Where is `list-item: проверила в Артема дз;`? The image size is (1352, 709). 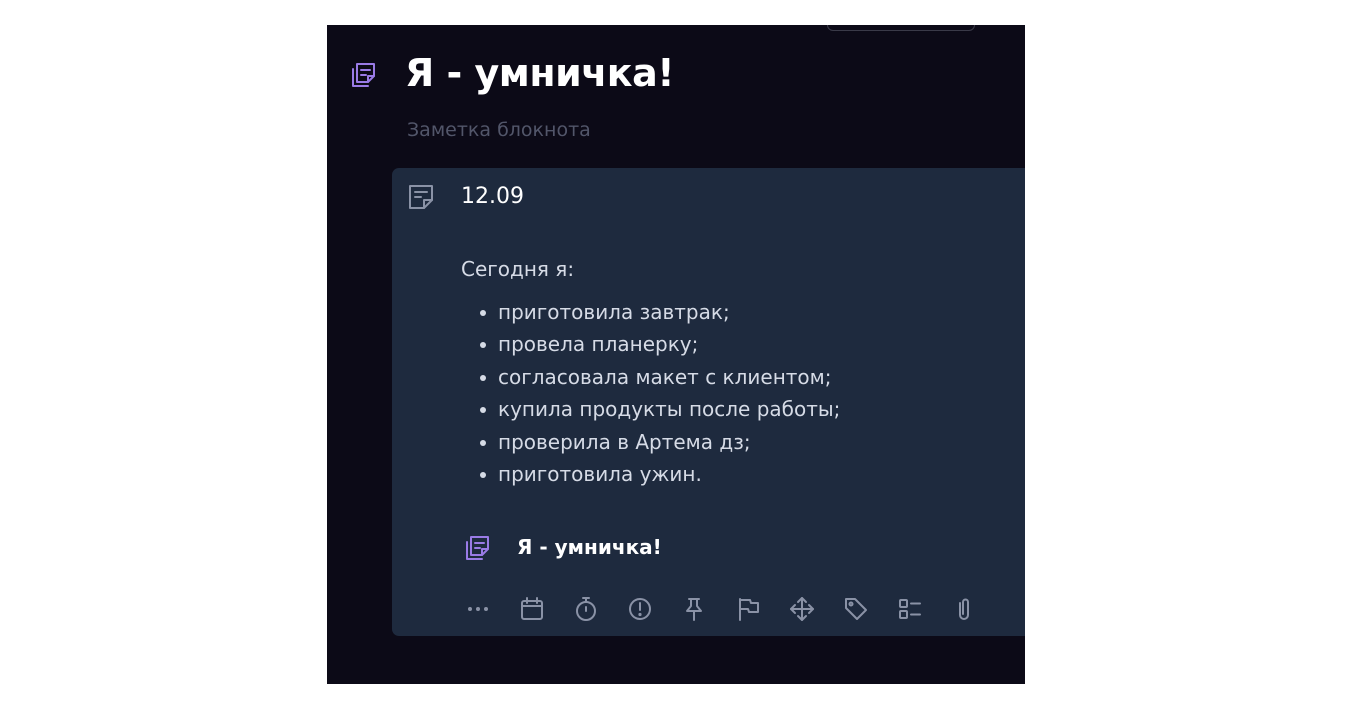 list-item: проверила в Артема дз; is located at coordinates (659, 442).